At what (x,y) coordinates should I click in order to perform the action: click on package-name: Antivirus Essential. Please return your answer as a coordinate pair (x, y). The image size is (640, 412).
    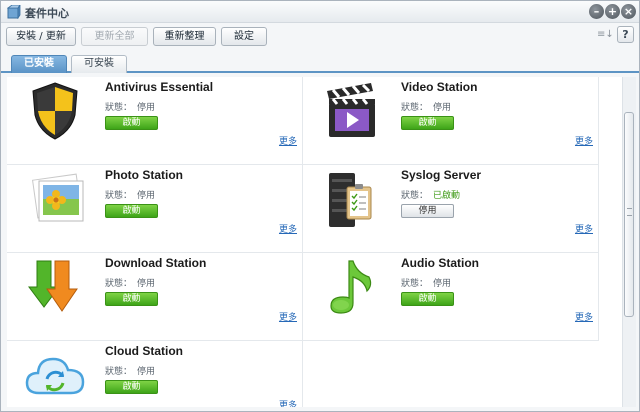
    Looking at the image, I should click on (159, 87).